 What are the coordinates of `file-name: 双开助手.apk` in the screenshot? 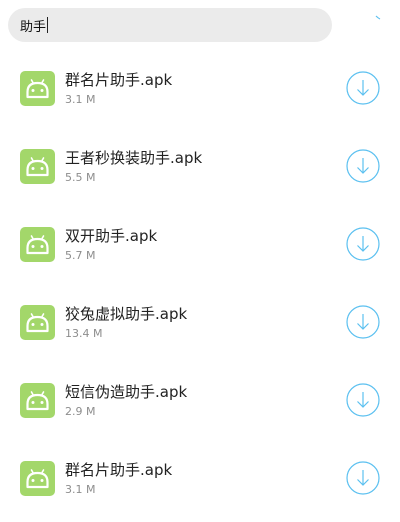 It's located at (111, 236).